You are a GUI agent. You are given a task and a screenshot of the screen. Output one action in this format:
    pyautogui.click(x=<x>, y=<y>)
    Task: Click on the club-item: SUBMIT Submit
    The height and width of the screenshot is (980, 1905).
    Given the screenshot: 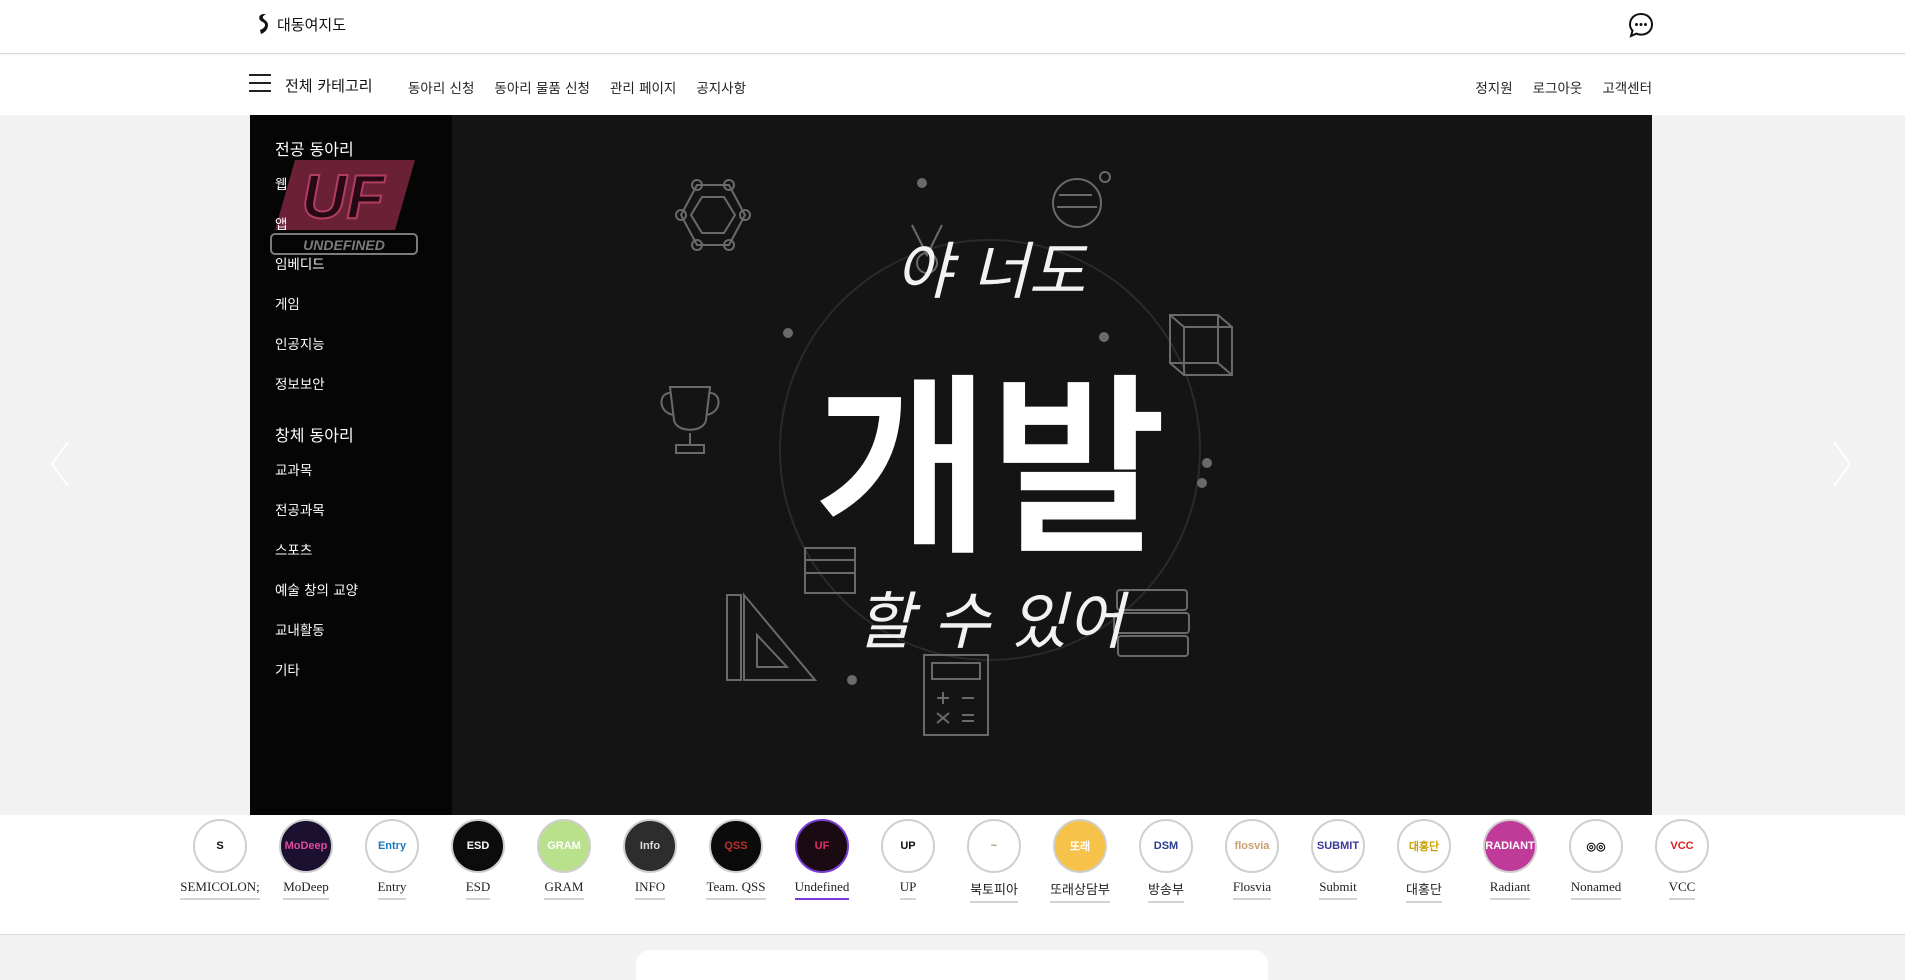 What is the action you would take?
    pyautogui.click(x=1338, y=859)
    